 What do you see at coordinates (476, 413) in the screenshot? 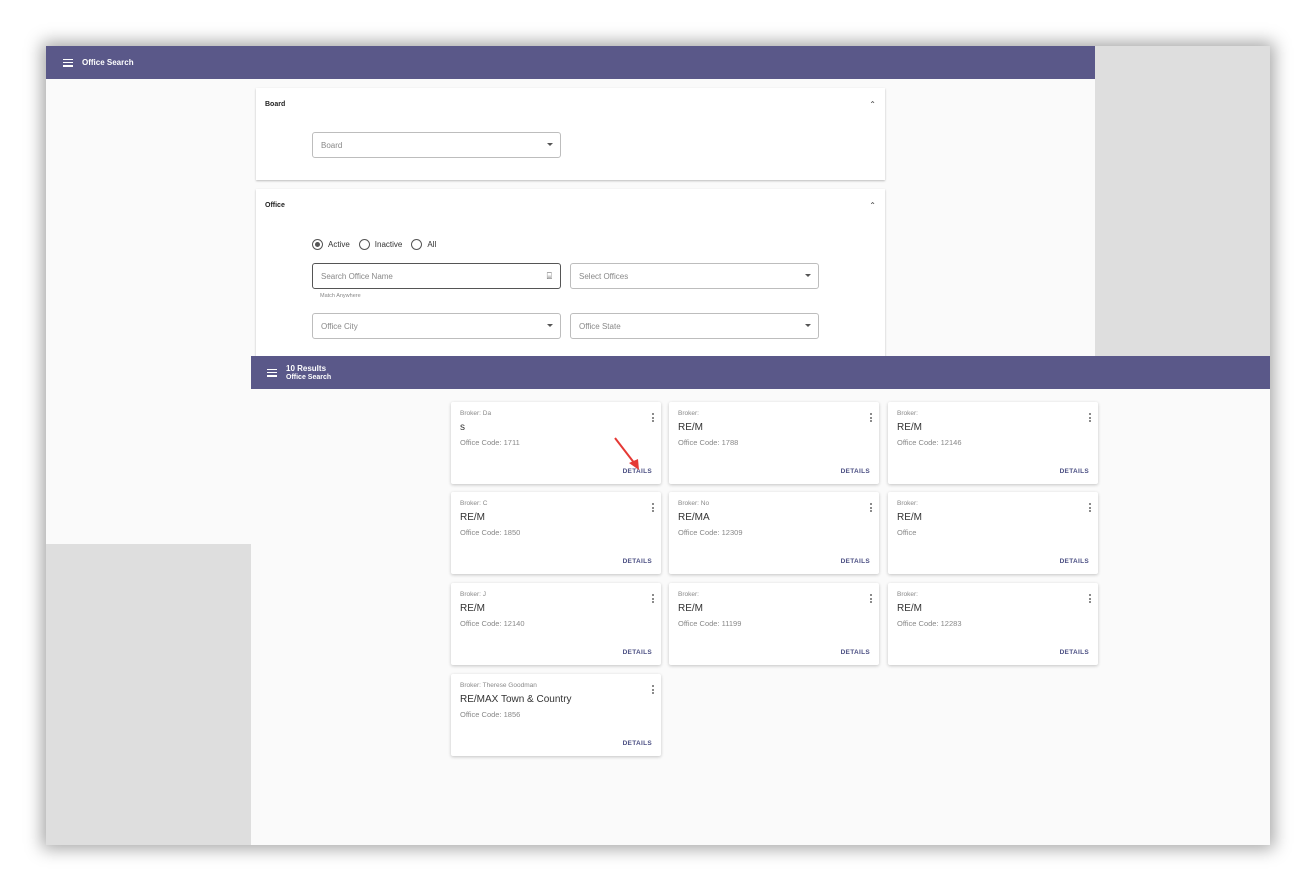
I see `card-broker: Broker: Da` at bounding box center [476, 413].